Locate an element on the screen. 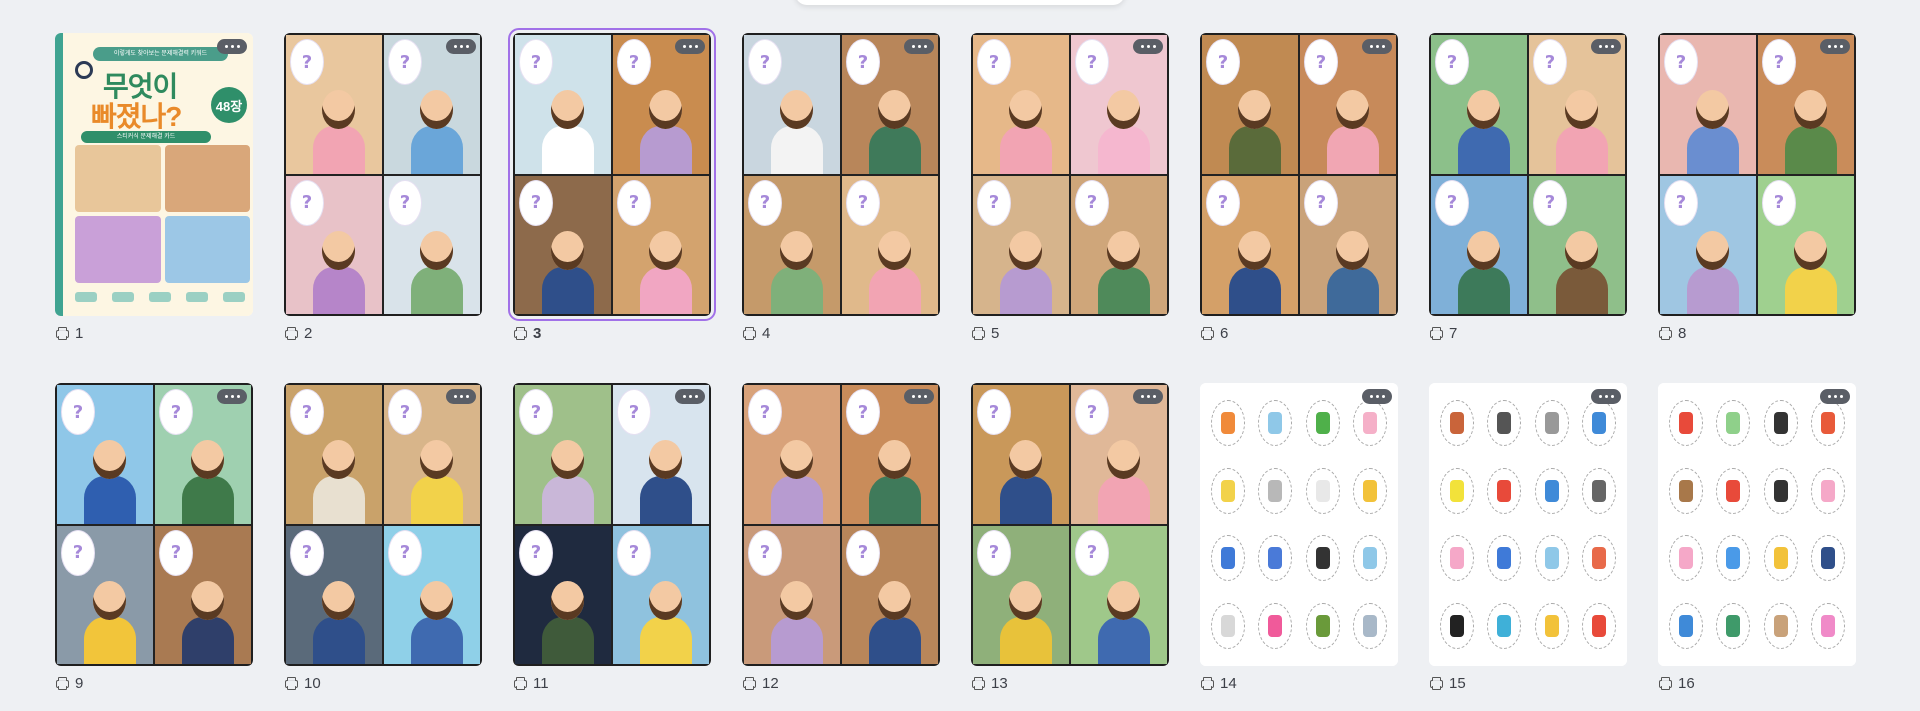 The image size is (1920, 711). page-card: ???? 13 is located at coordinates (1070, 538).